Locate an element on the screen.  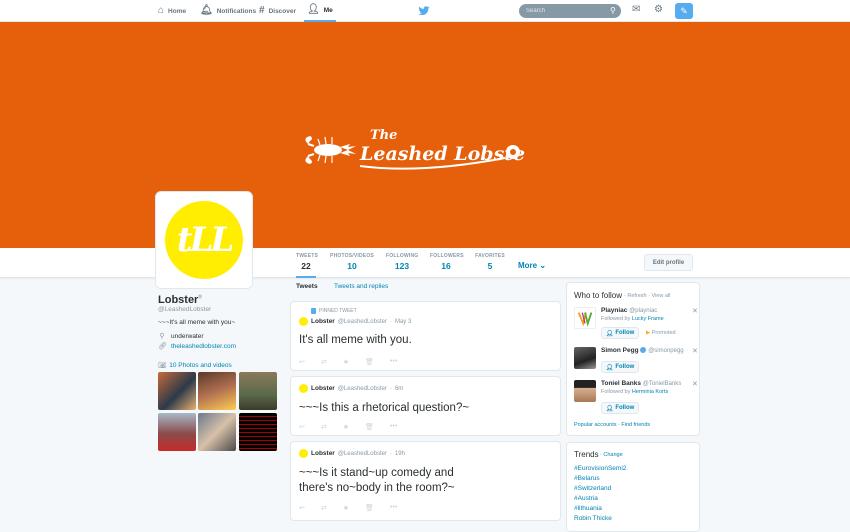
edit-profile-button: Edit profile is located at coordinates (668, 262).